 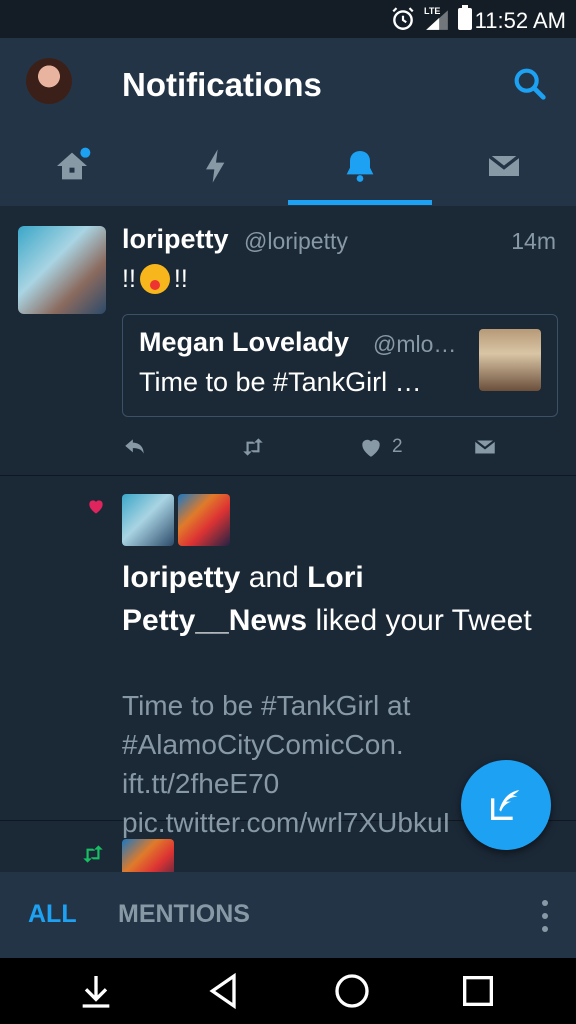 What do you see at coordinates (296, 241) in the screenshot?
I see `tweet-author-handle: @loripetty` at bounding box center [296, 241].